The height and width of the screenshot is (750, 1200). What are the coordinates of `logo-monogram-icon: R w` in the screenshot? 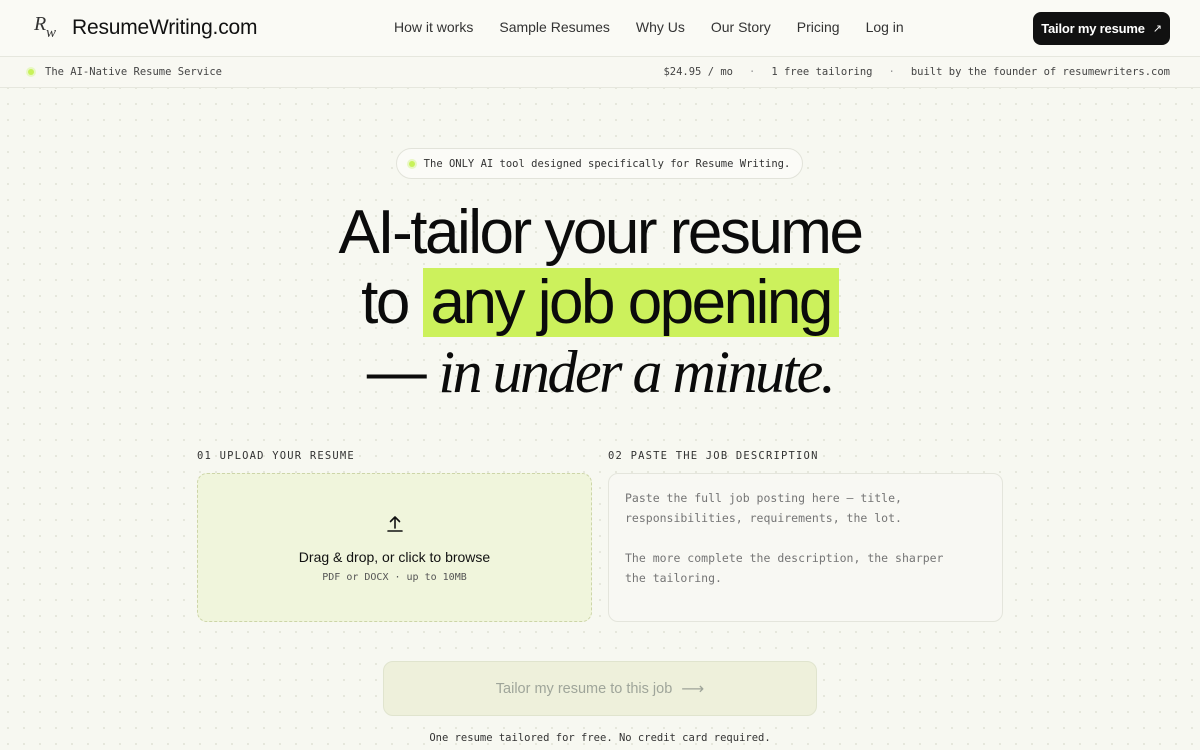 It's located at (47, 28).